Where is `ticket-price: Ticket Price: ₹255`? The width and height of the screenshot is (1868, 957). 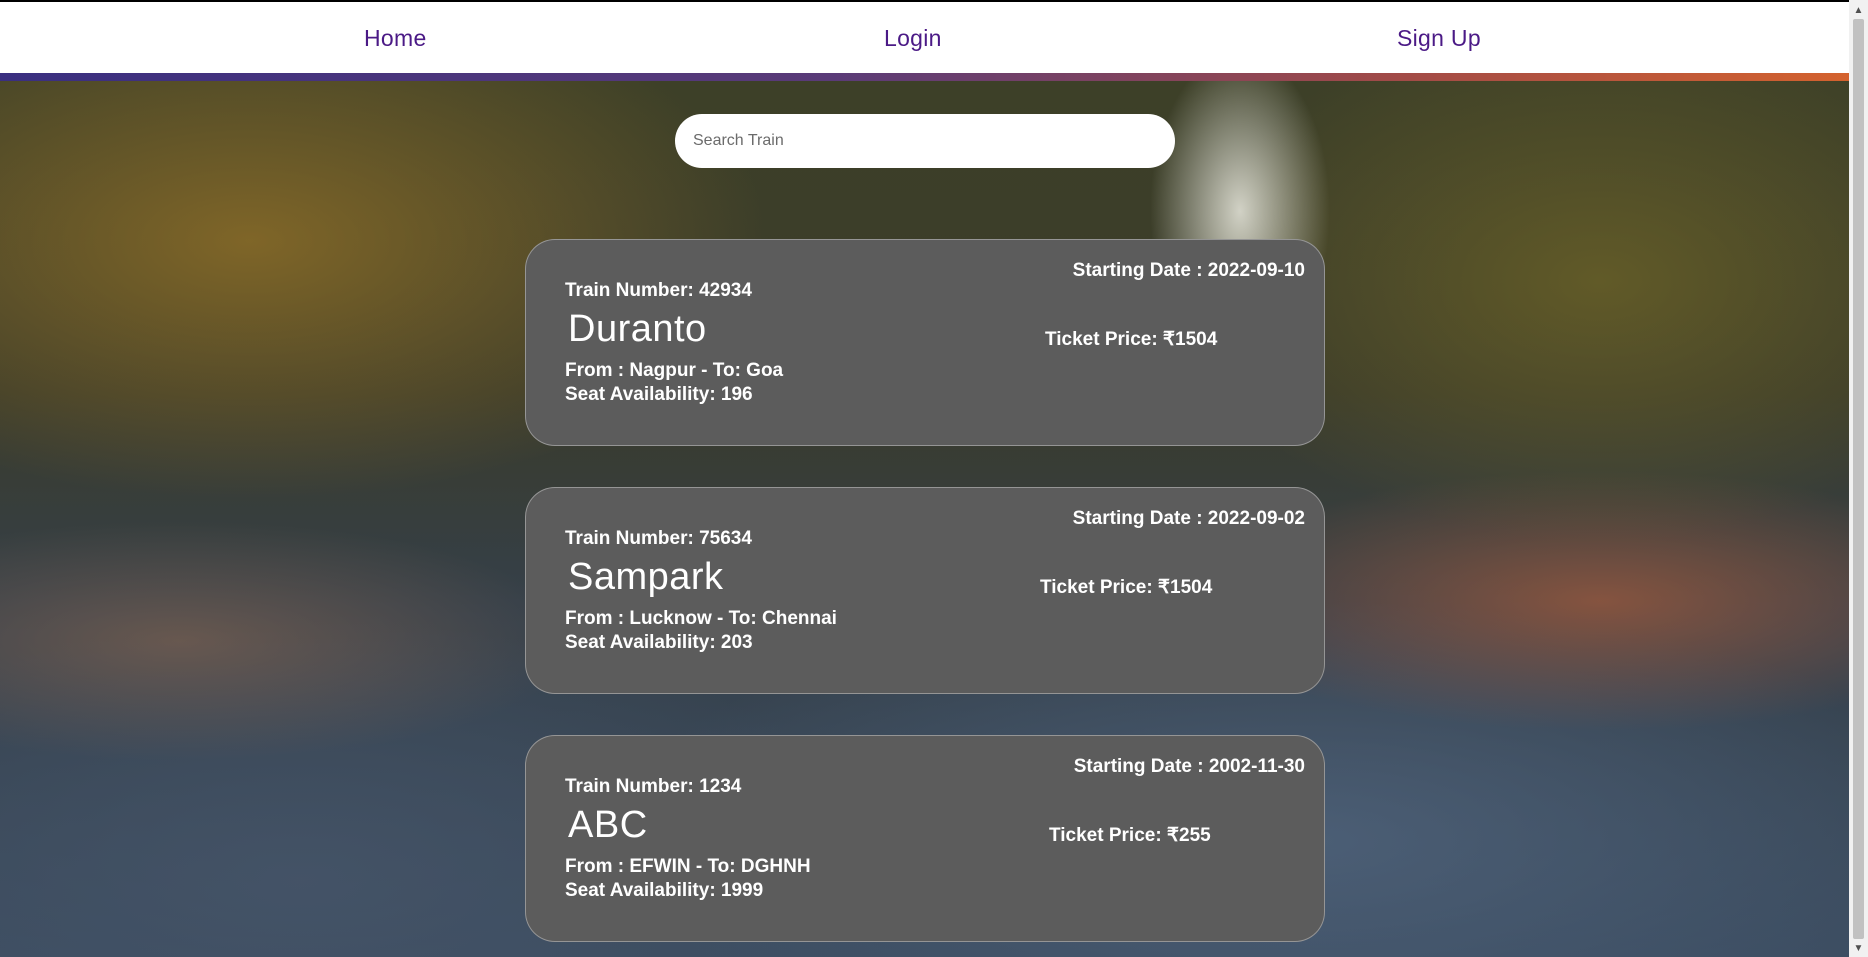 ticket-price: Ticket Price: ₹255 is located at coordinates (1130, 835).